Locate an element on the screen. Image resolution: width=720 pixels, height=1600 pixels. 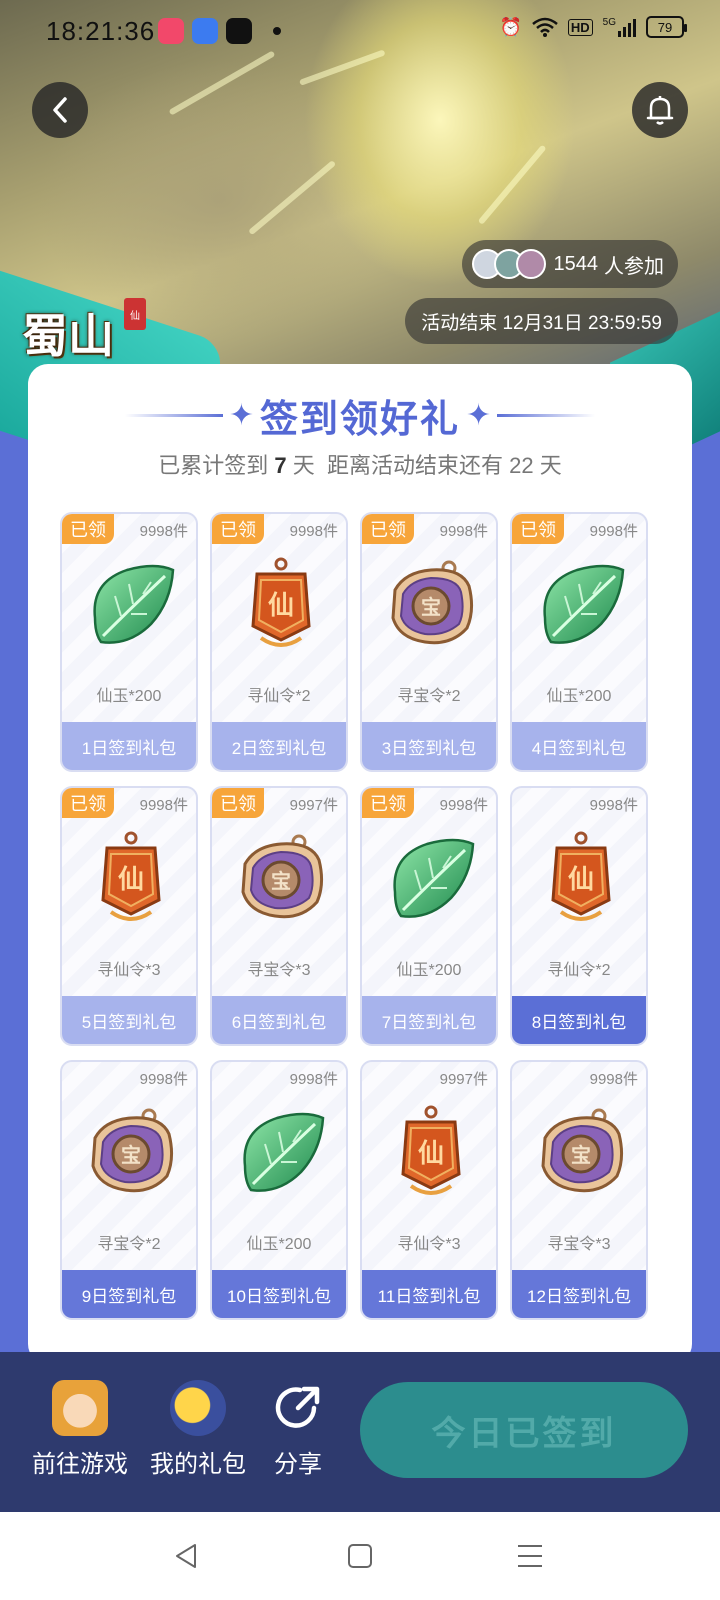
battery-level: 79 is located at coordinates (665, 27).